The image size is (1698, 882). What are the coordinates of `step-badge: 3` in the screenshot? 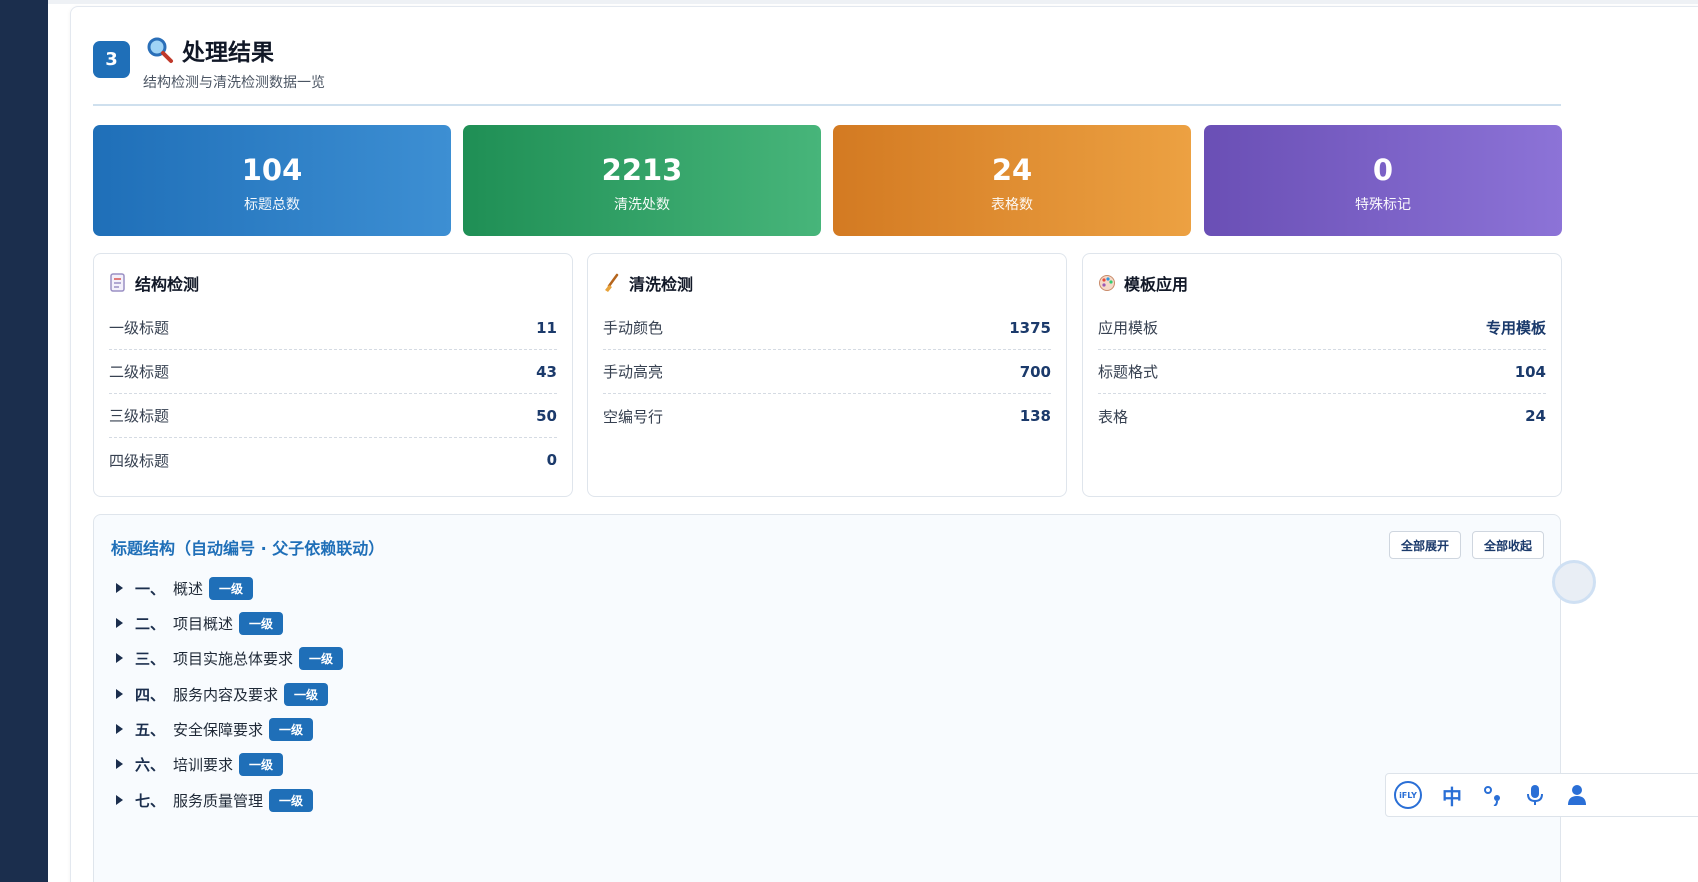 It's located at (111, 59).